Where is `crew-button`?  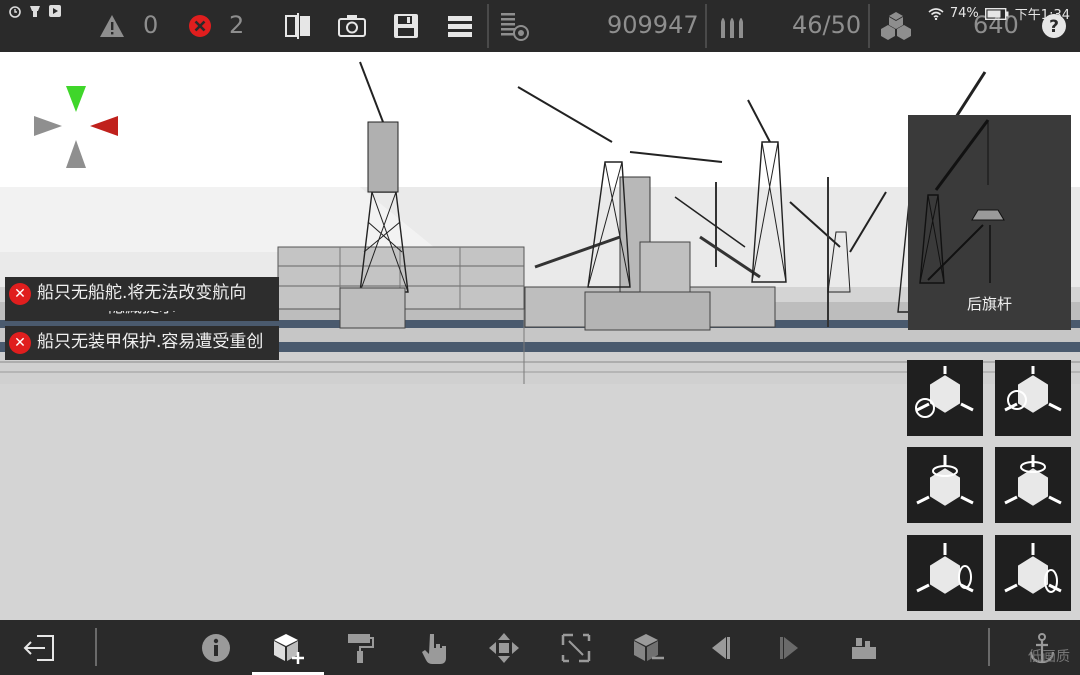
crew-button is located at coordinates (864, 647).